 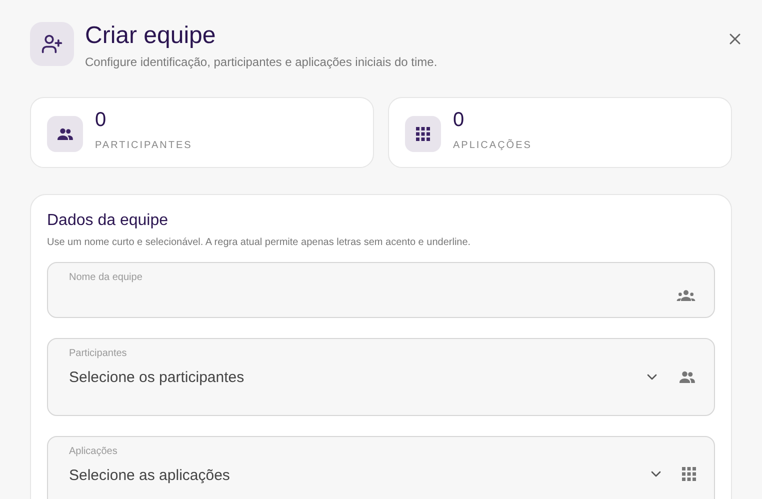 I want to click on stat-label: PARTICIPANTES, so click(x=143, y=146).